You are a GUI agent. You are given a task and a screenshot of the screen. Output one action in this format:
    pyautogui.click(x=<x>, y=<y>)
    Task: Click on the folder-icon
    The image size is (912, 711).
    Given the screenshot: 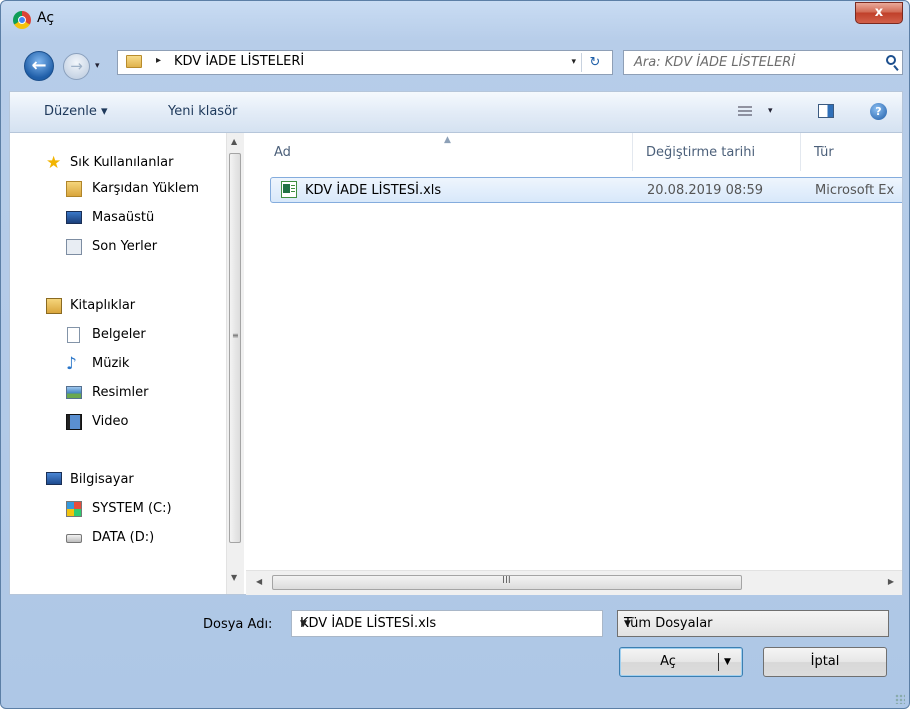 What is the action you would take?
    pyautogui.click(x=134, y=61)
    